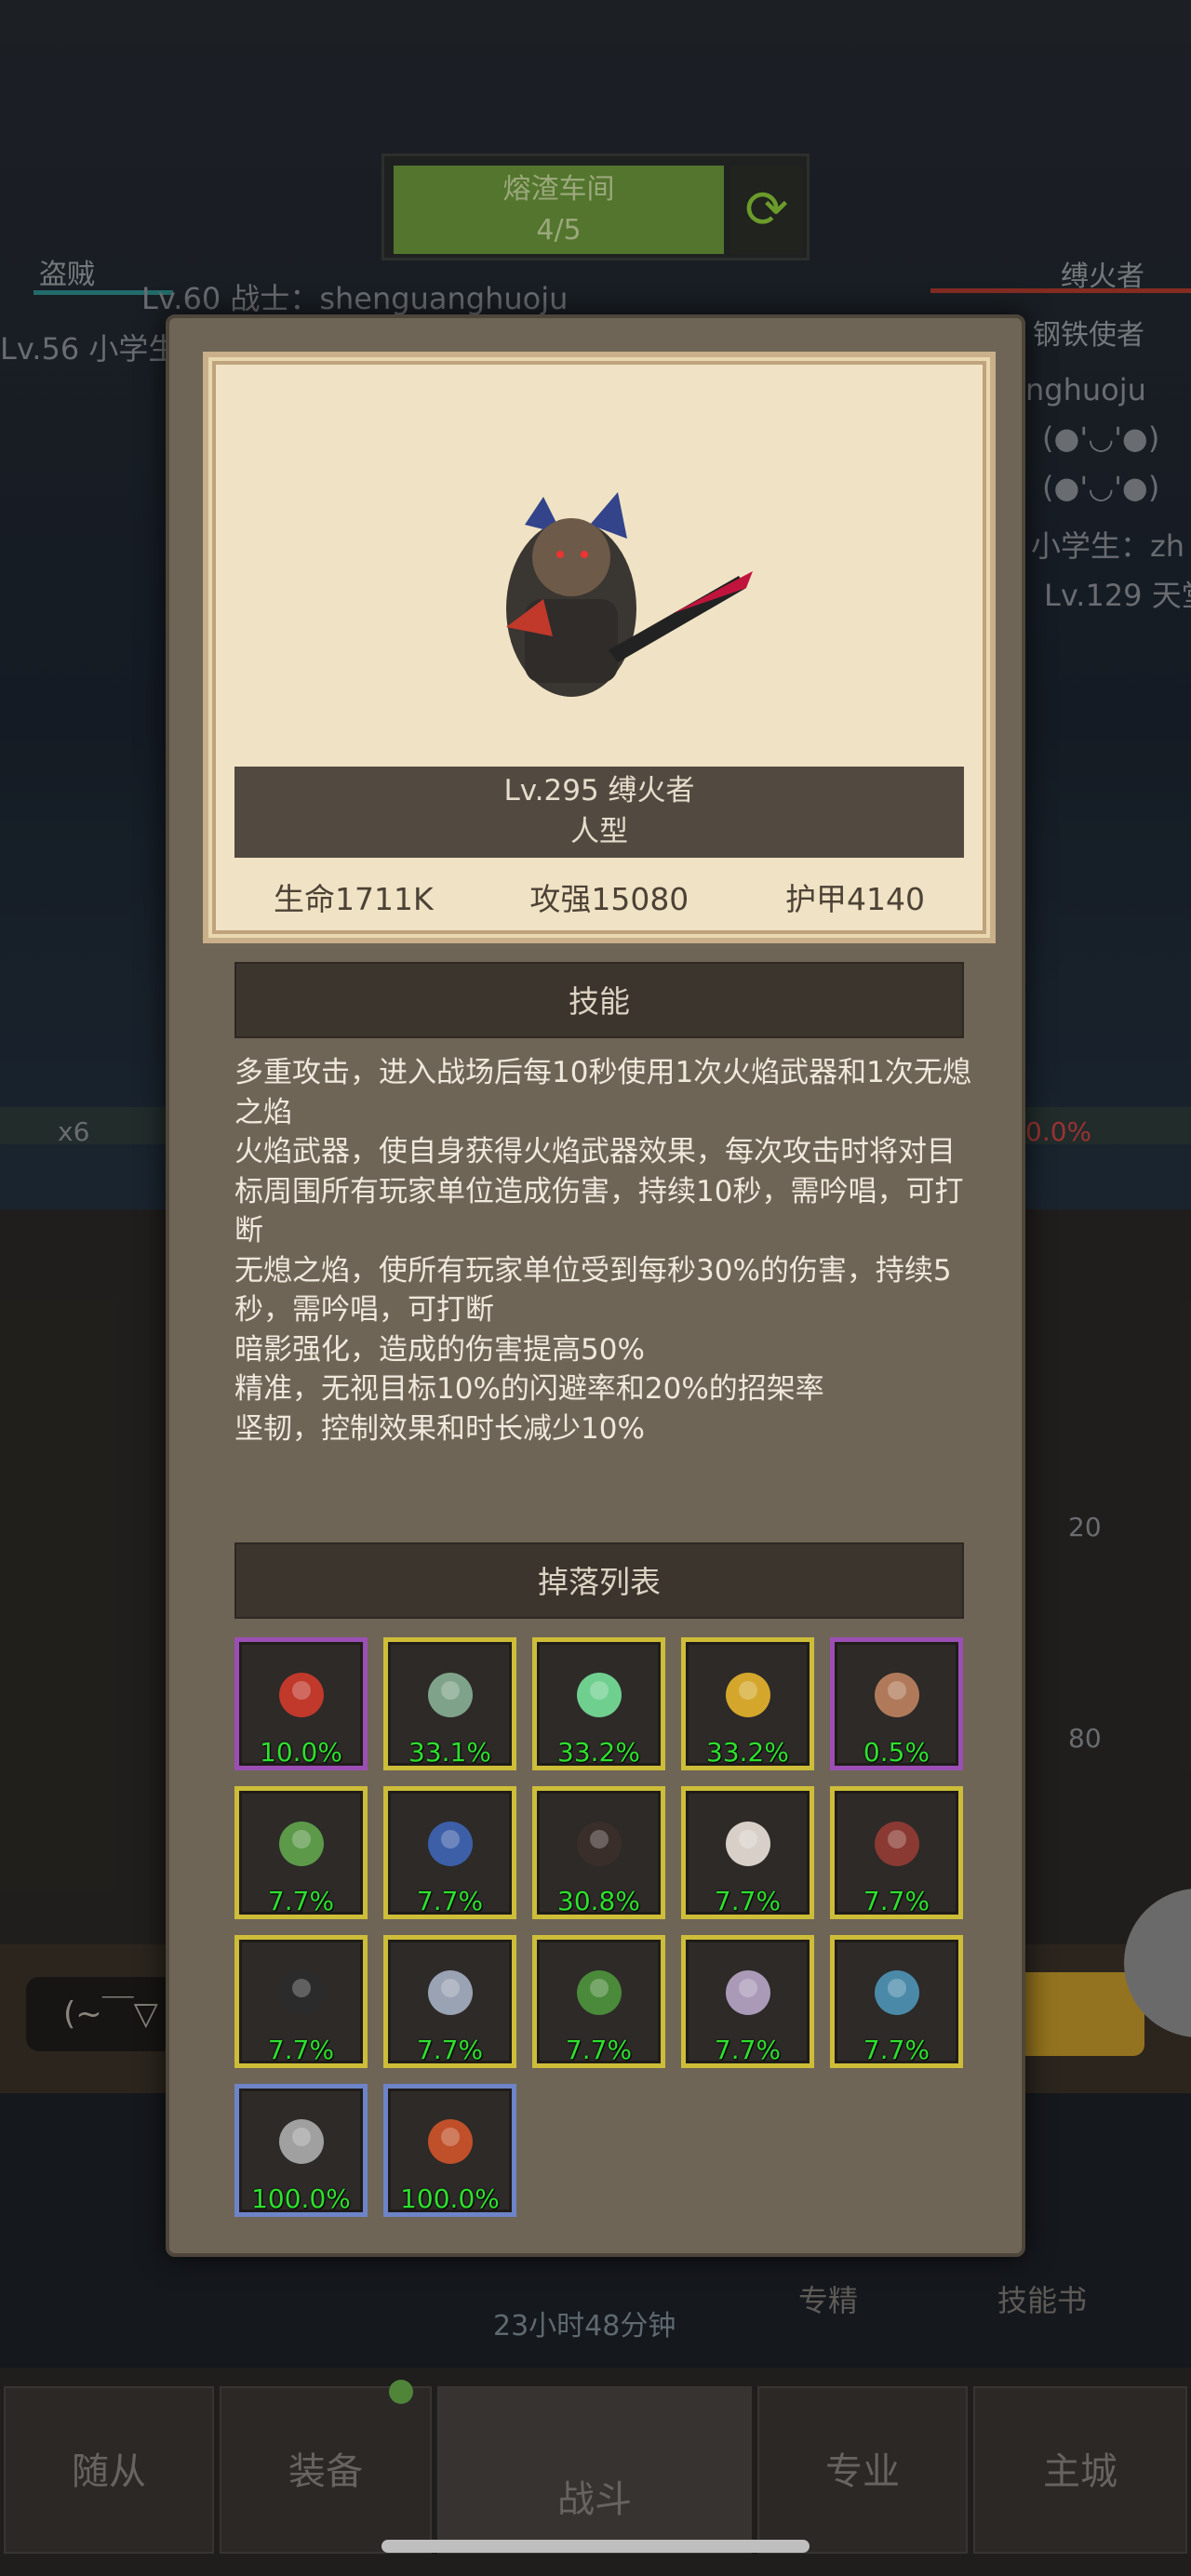  I want to click on white-mask-icon, so click(748, 1843).